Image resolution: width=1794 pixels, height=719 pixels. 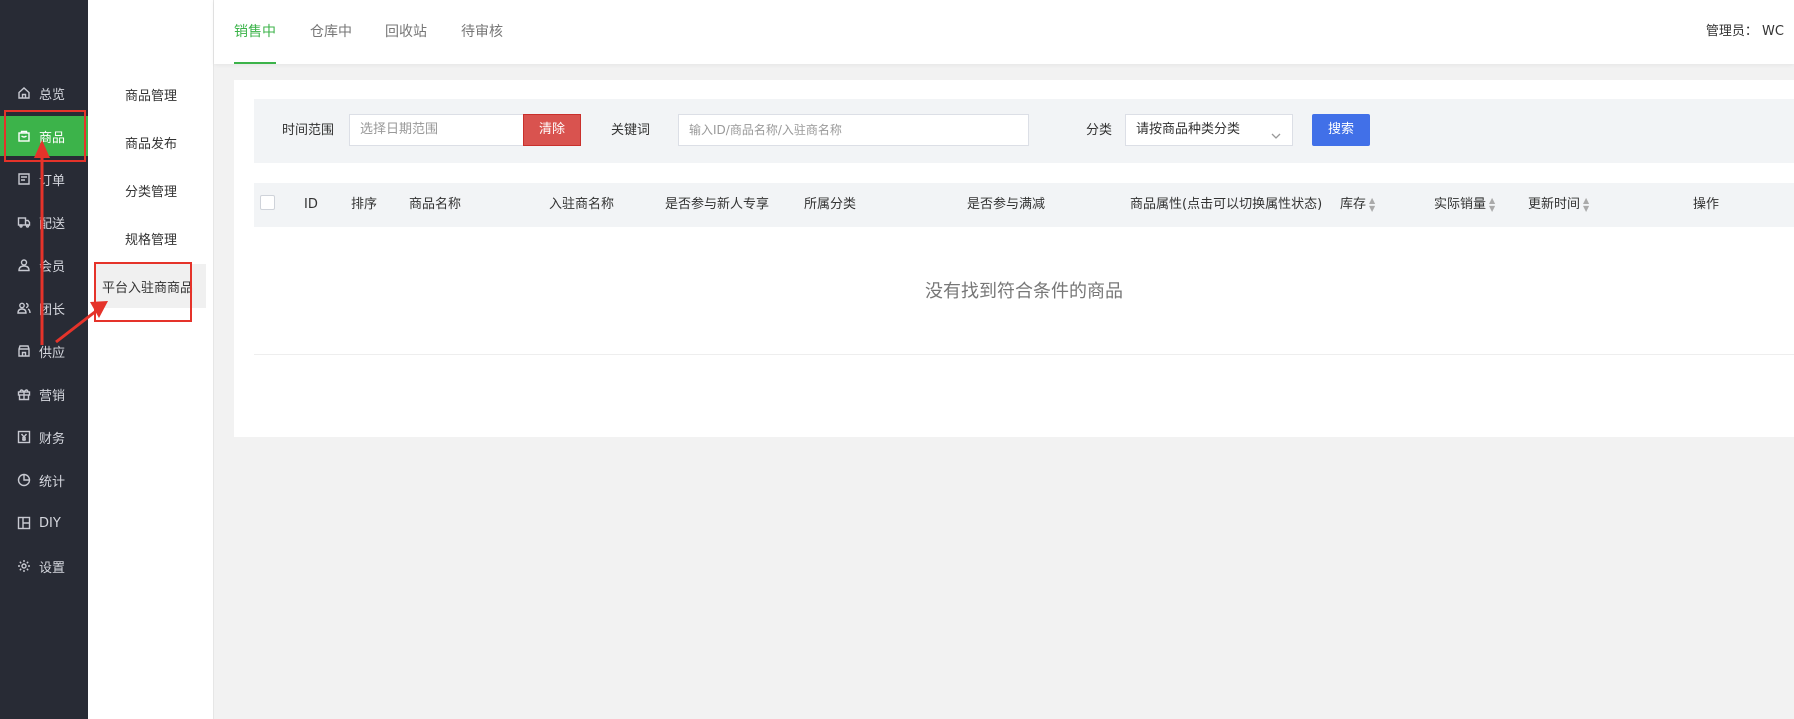 What do you see at coordinates (52, 439) in the screenshot?
I see `nav-item-label: 财务` at bounding box center [52, 439].